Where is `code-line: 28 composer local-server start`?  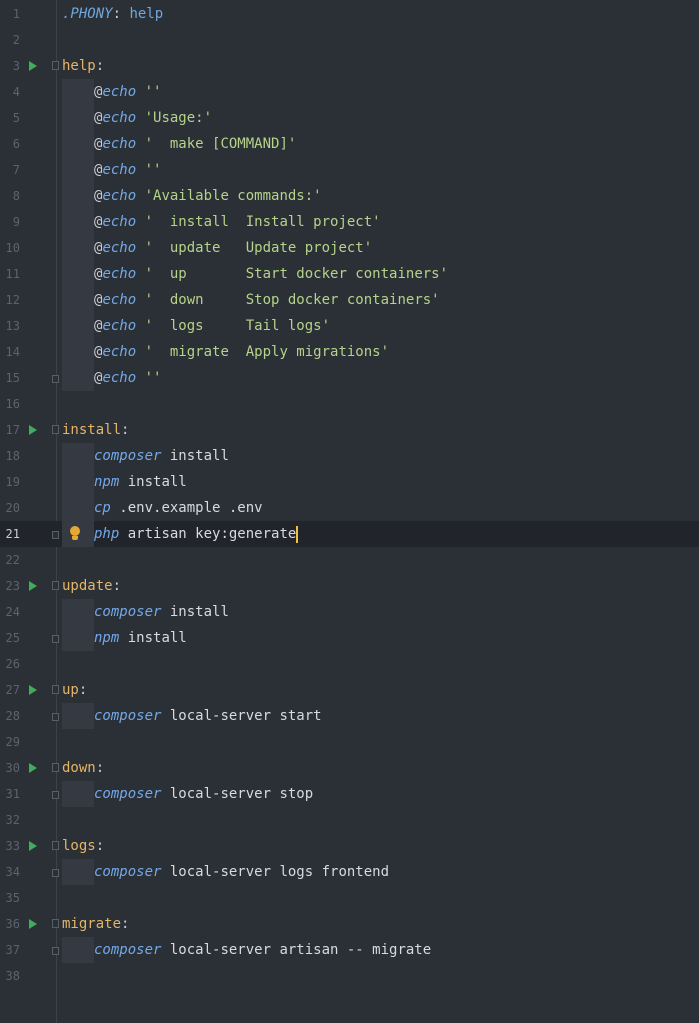 code-line: 28 composer local-server start is located at coordinates (349, 716).